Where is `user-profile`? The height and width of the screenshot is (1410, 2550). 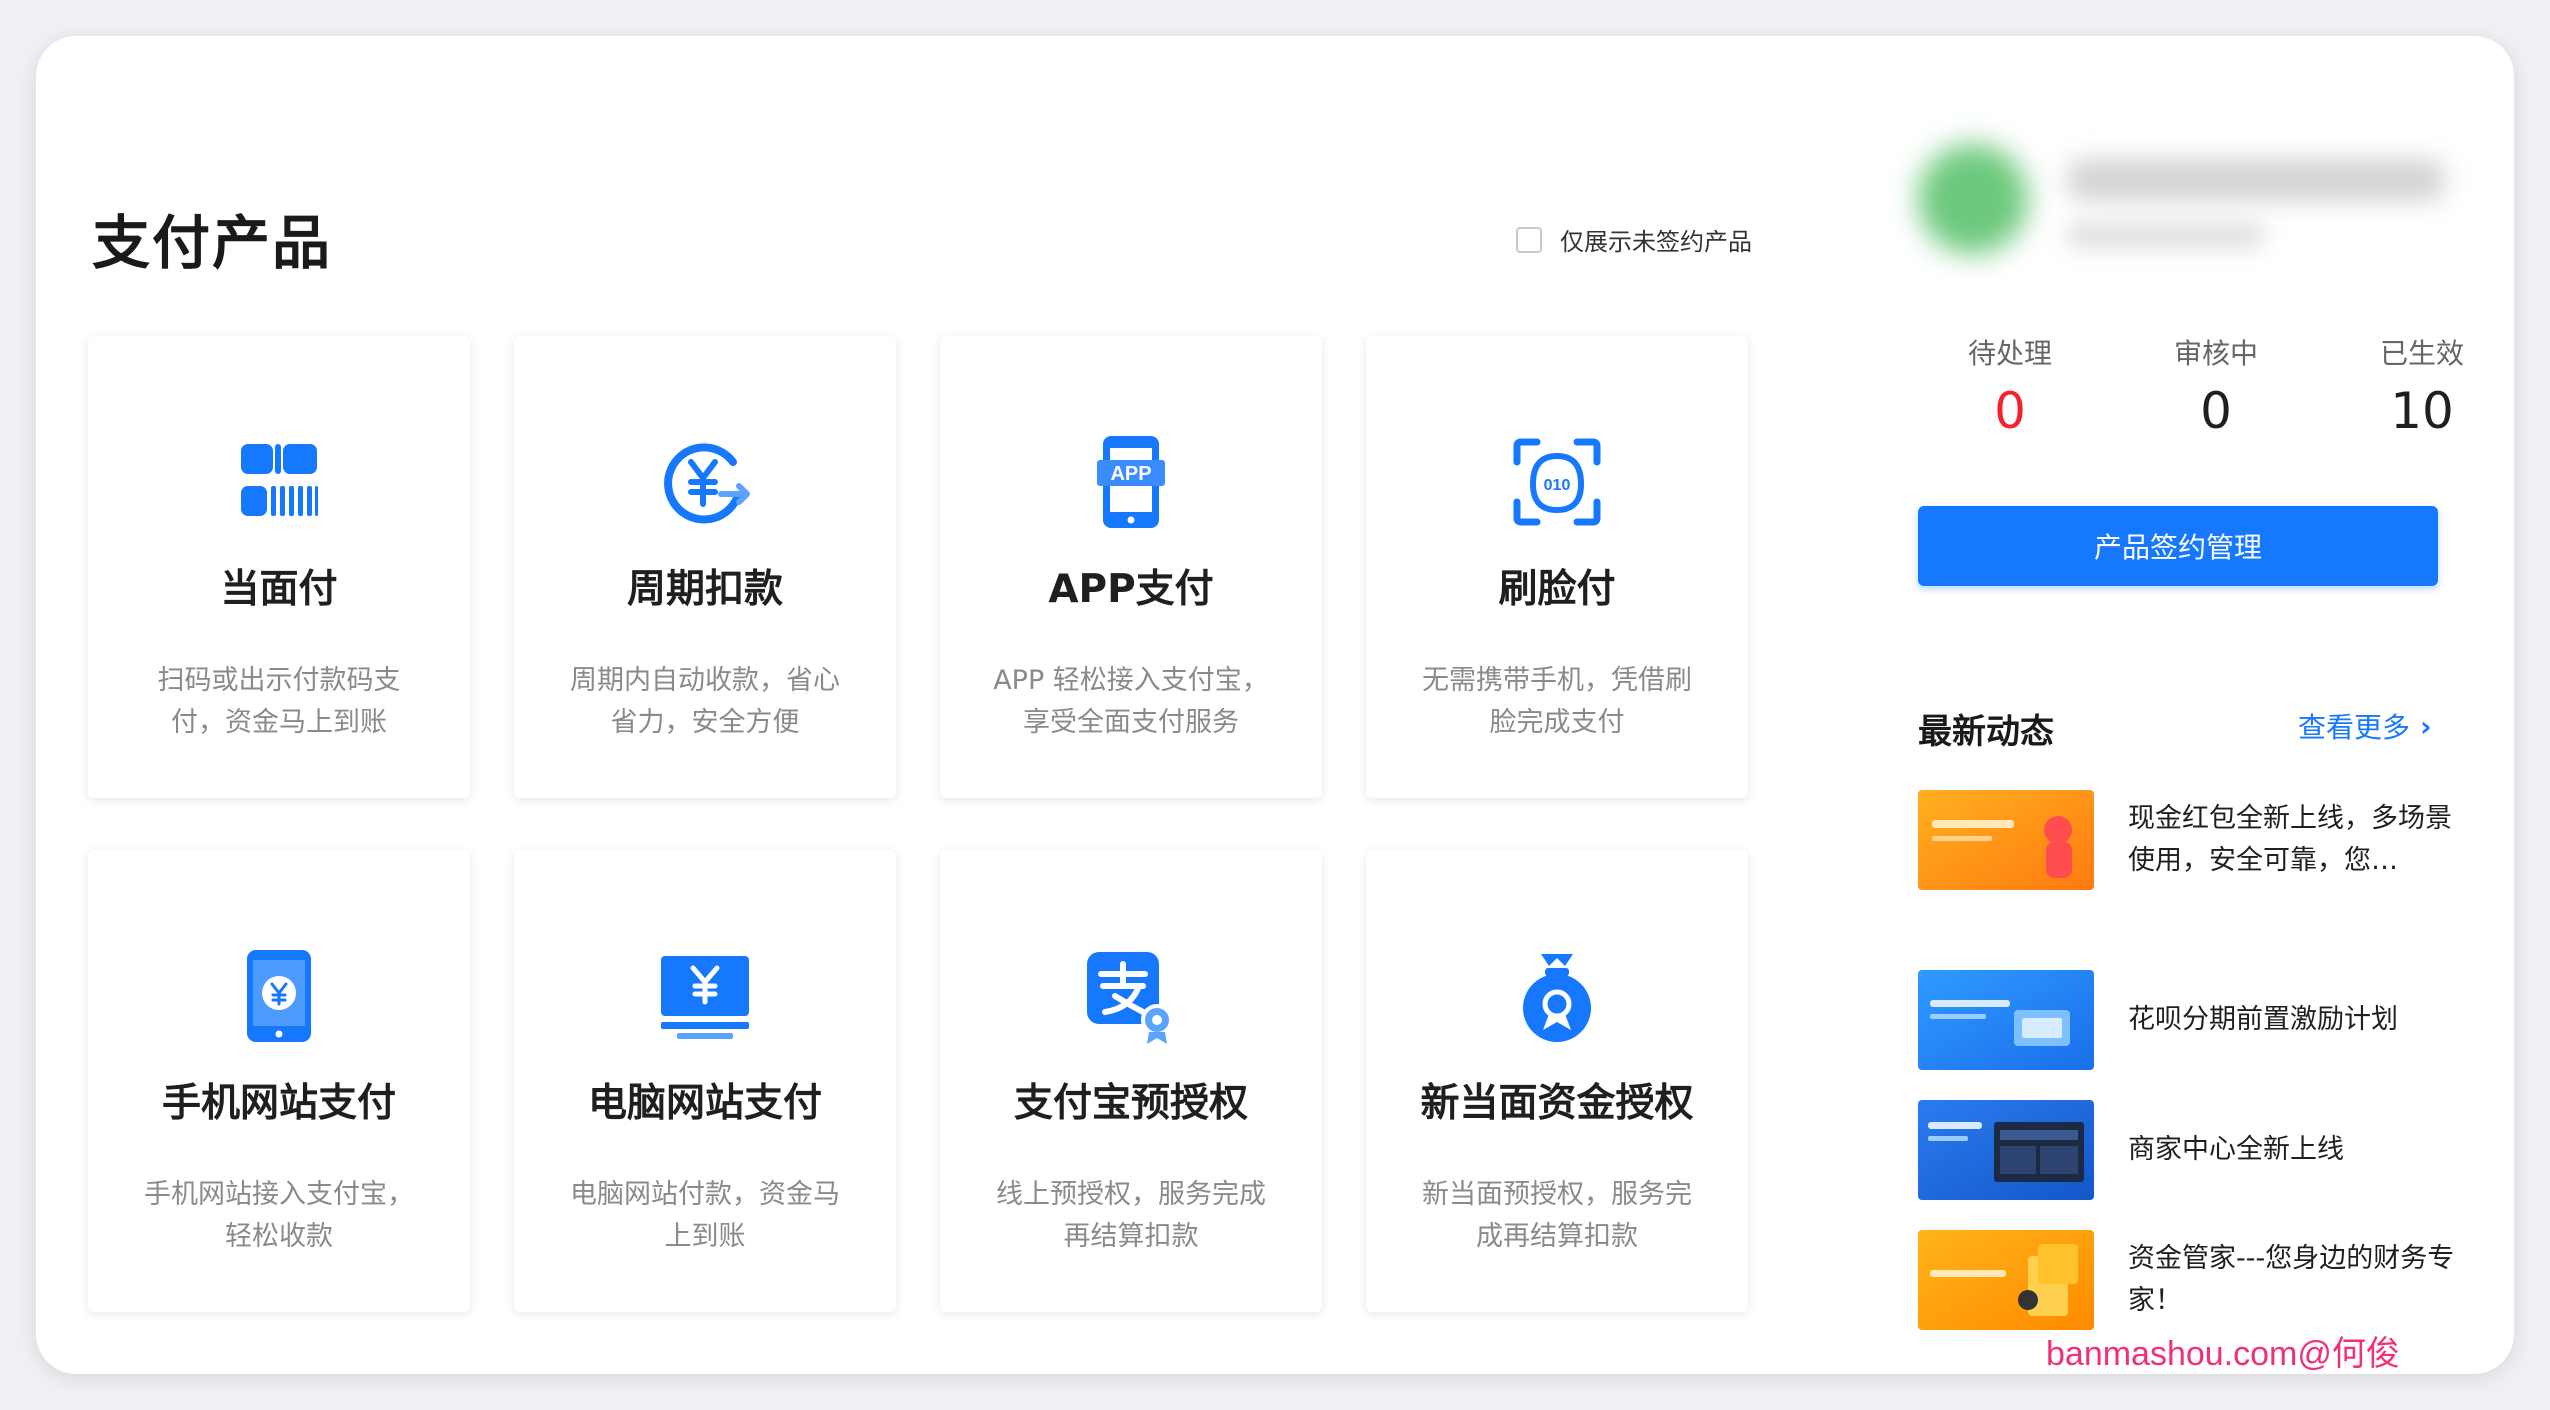
user-profile is located at coordinates (2196, 201).